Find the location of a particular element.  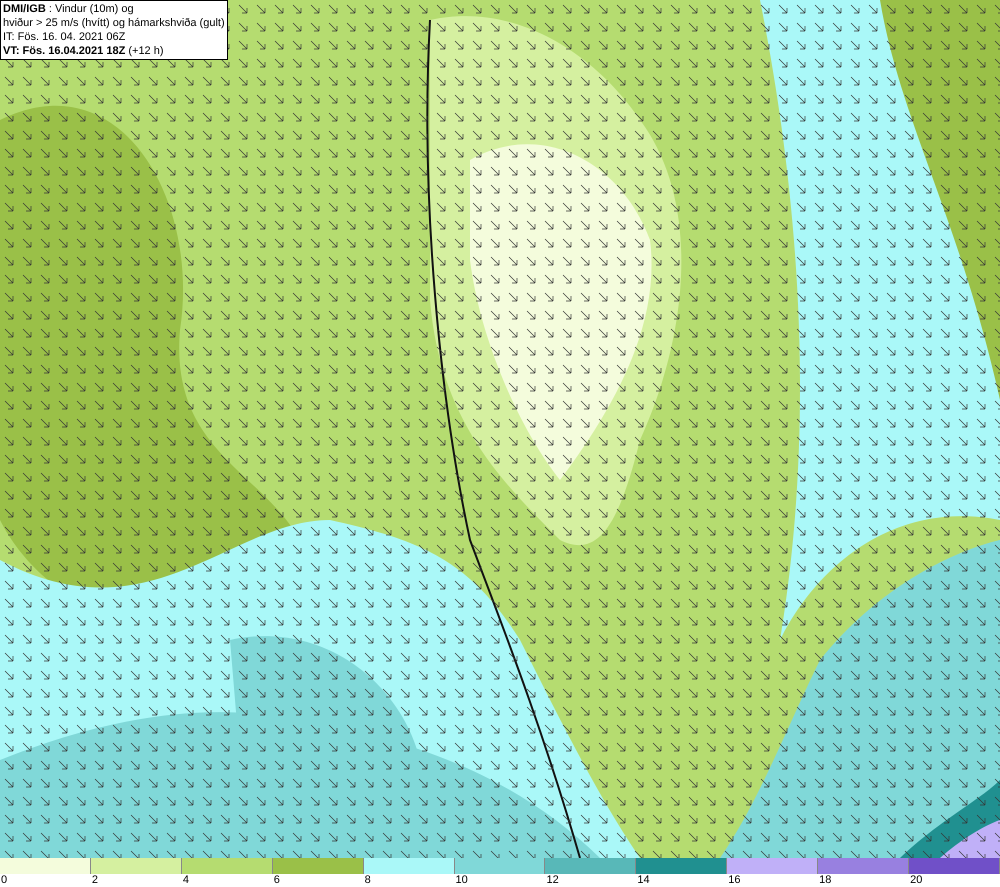

legend-label: 8 is located at coordinates (367, 880).